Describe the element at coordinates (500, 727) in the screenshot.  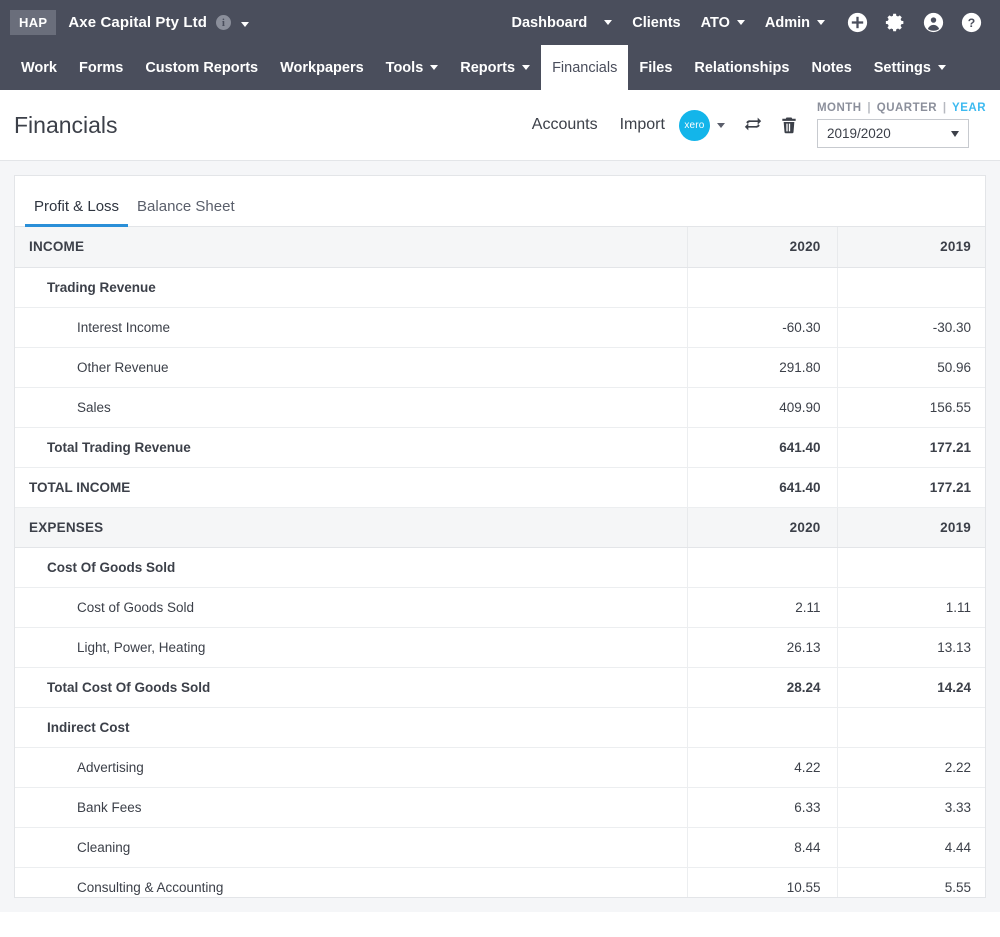
I see `table-row: Indirect Cost` at that location.